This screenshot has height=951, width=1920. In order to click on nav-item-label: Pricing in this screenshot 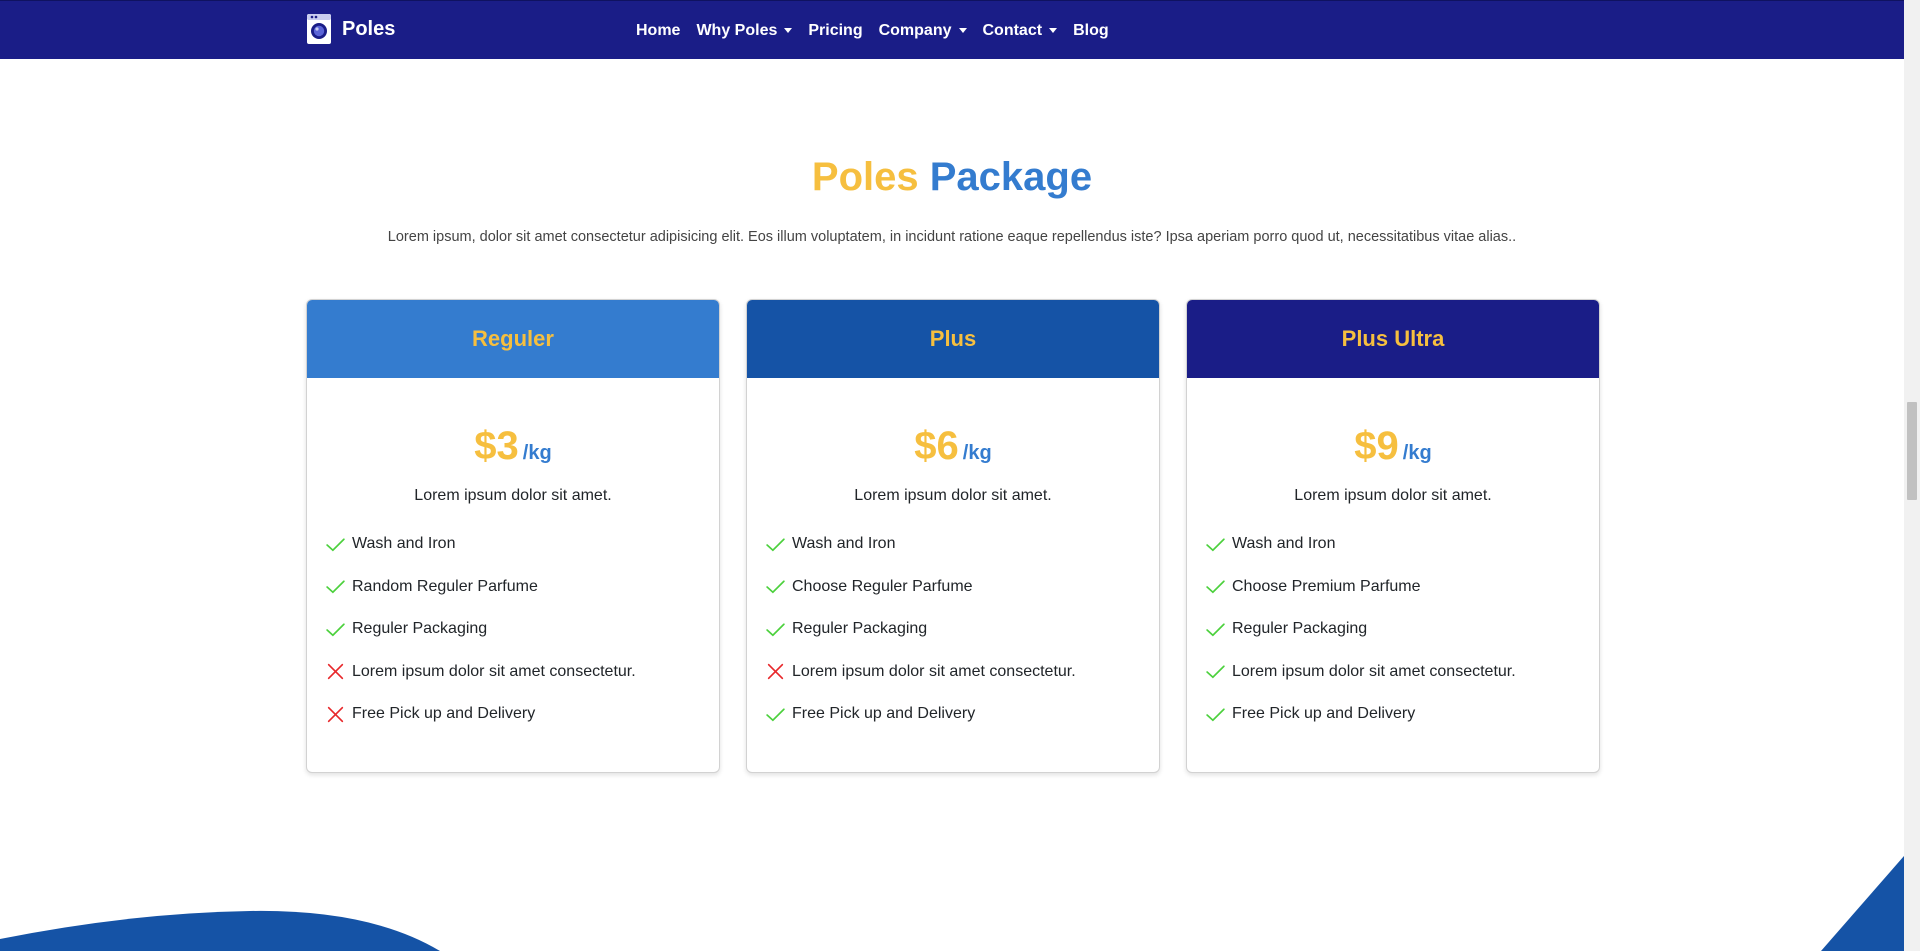, I will do `click(835, 30)`.